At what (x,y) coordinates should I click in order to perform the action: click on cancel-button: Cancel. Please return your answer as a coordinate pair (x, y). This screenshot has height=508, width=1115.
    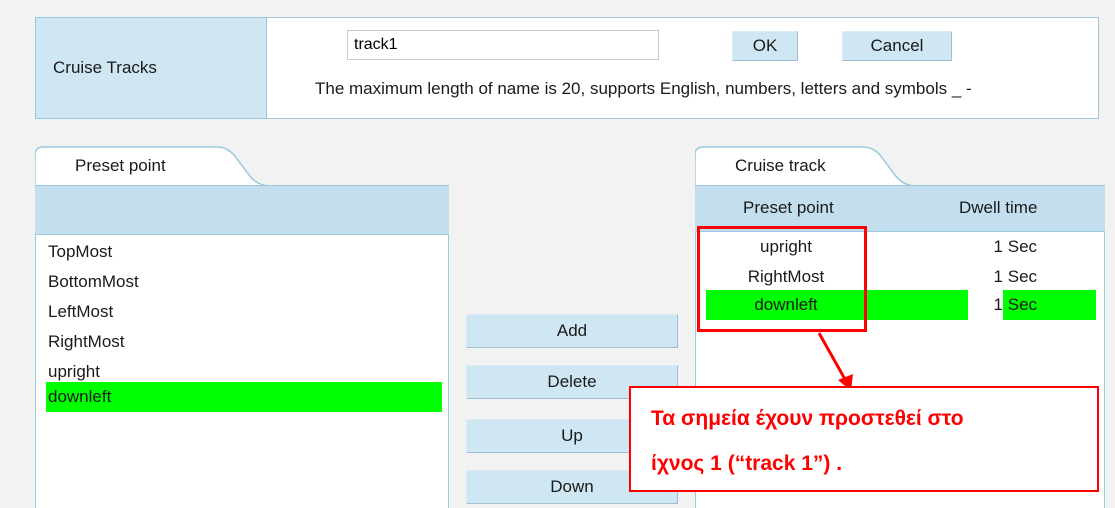
    Looking at the image, I should click on (897, 46).